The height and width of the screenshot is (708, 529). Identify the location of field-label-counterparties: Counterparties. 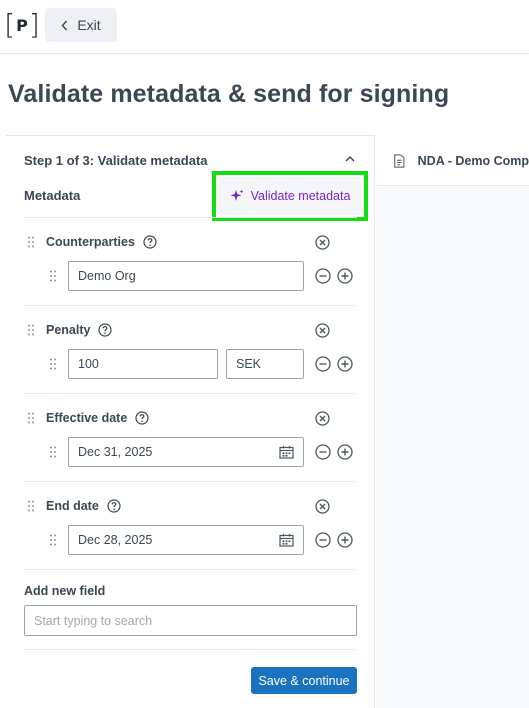
(101, 242).